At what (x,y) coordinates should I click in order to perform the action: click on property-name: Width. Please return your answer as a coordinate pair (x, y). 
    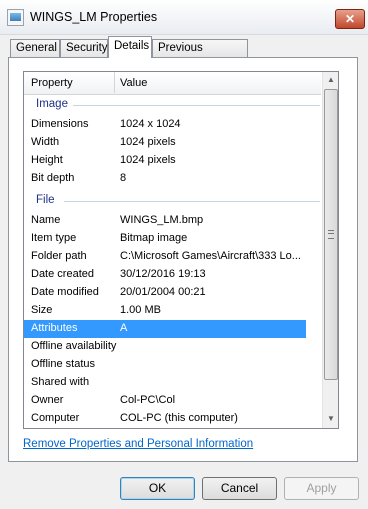
    Looking at the image, I should click on (45, 142).